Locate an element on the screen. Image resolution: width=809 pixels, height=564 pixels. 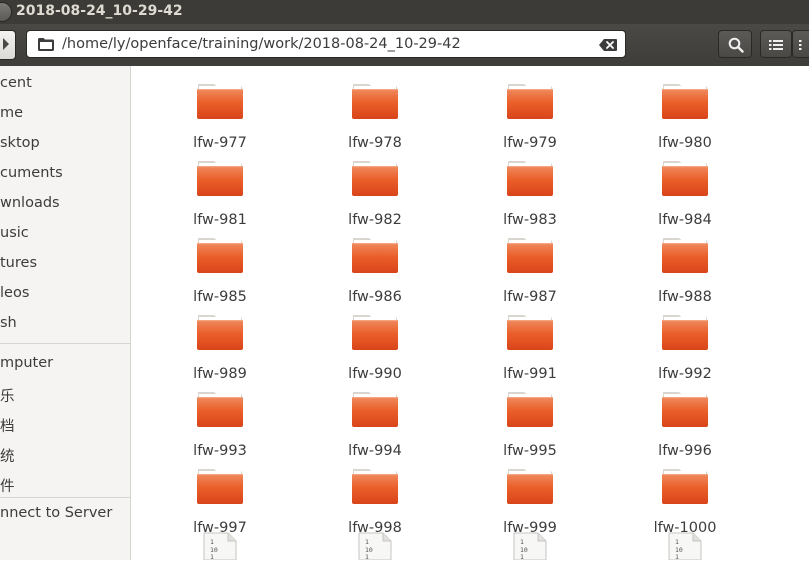
folder-label: lfw-984 is located at coordinates (685, 220).